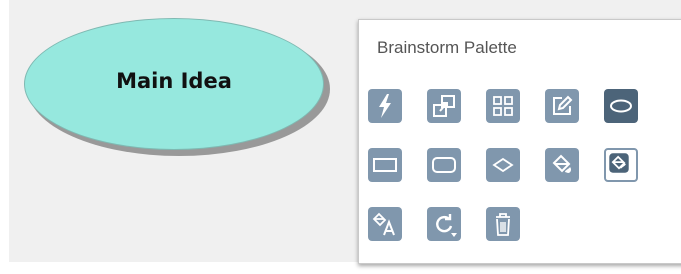  I want to click on diamond-shape-button, so click(503, 165).